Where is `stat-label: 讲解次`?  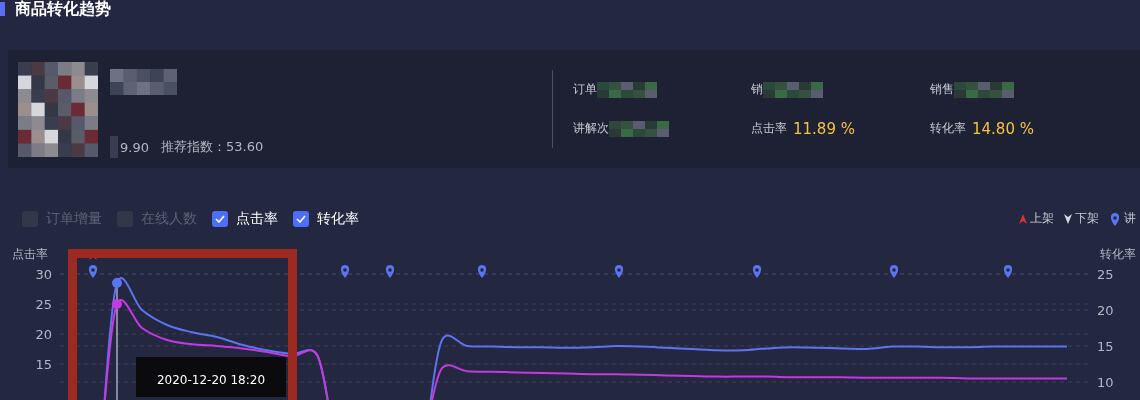 stat-label: 讲解次 is located at coordinates (591, 128).